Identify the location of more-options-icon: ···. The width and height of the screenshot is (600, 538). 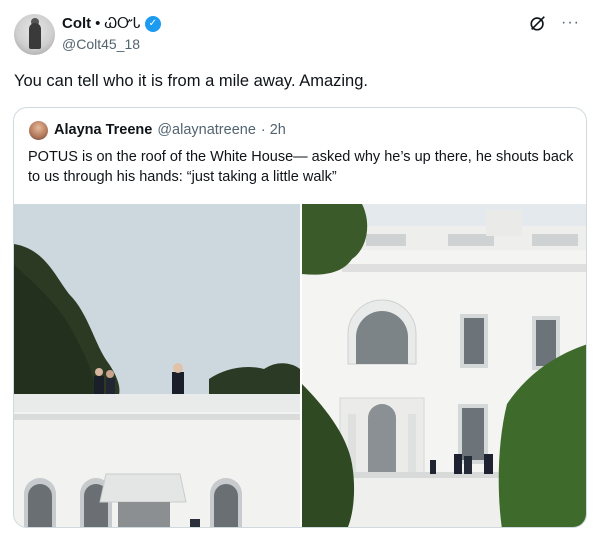
(570, 23).